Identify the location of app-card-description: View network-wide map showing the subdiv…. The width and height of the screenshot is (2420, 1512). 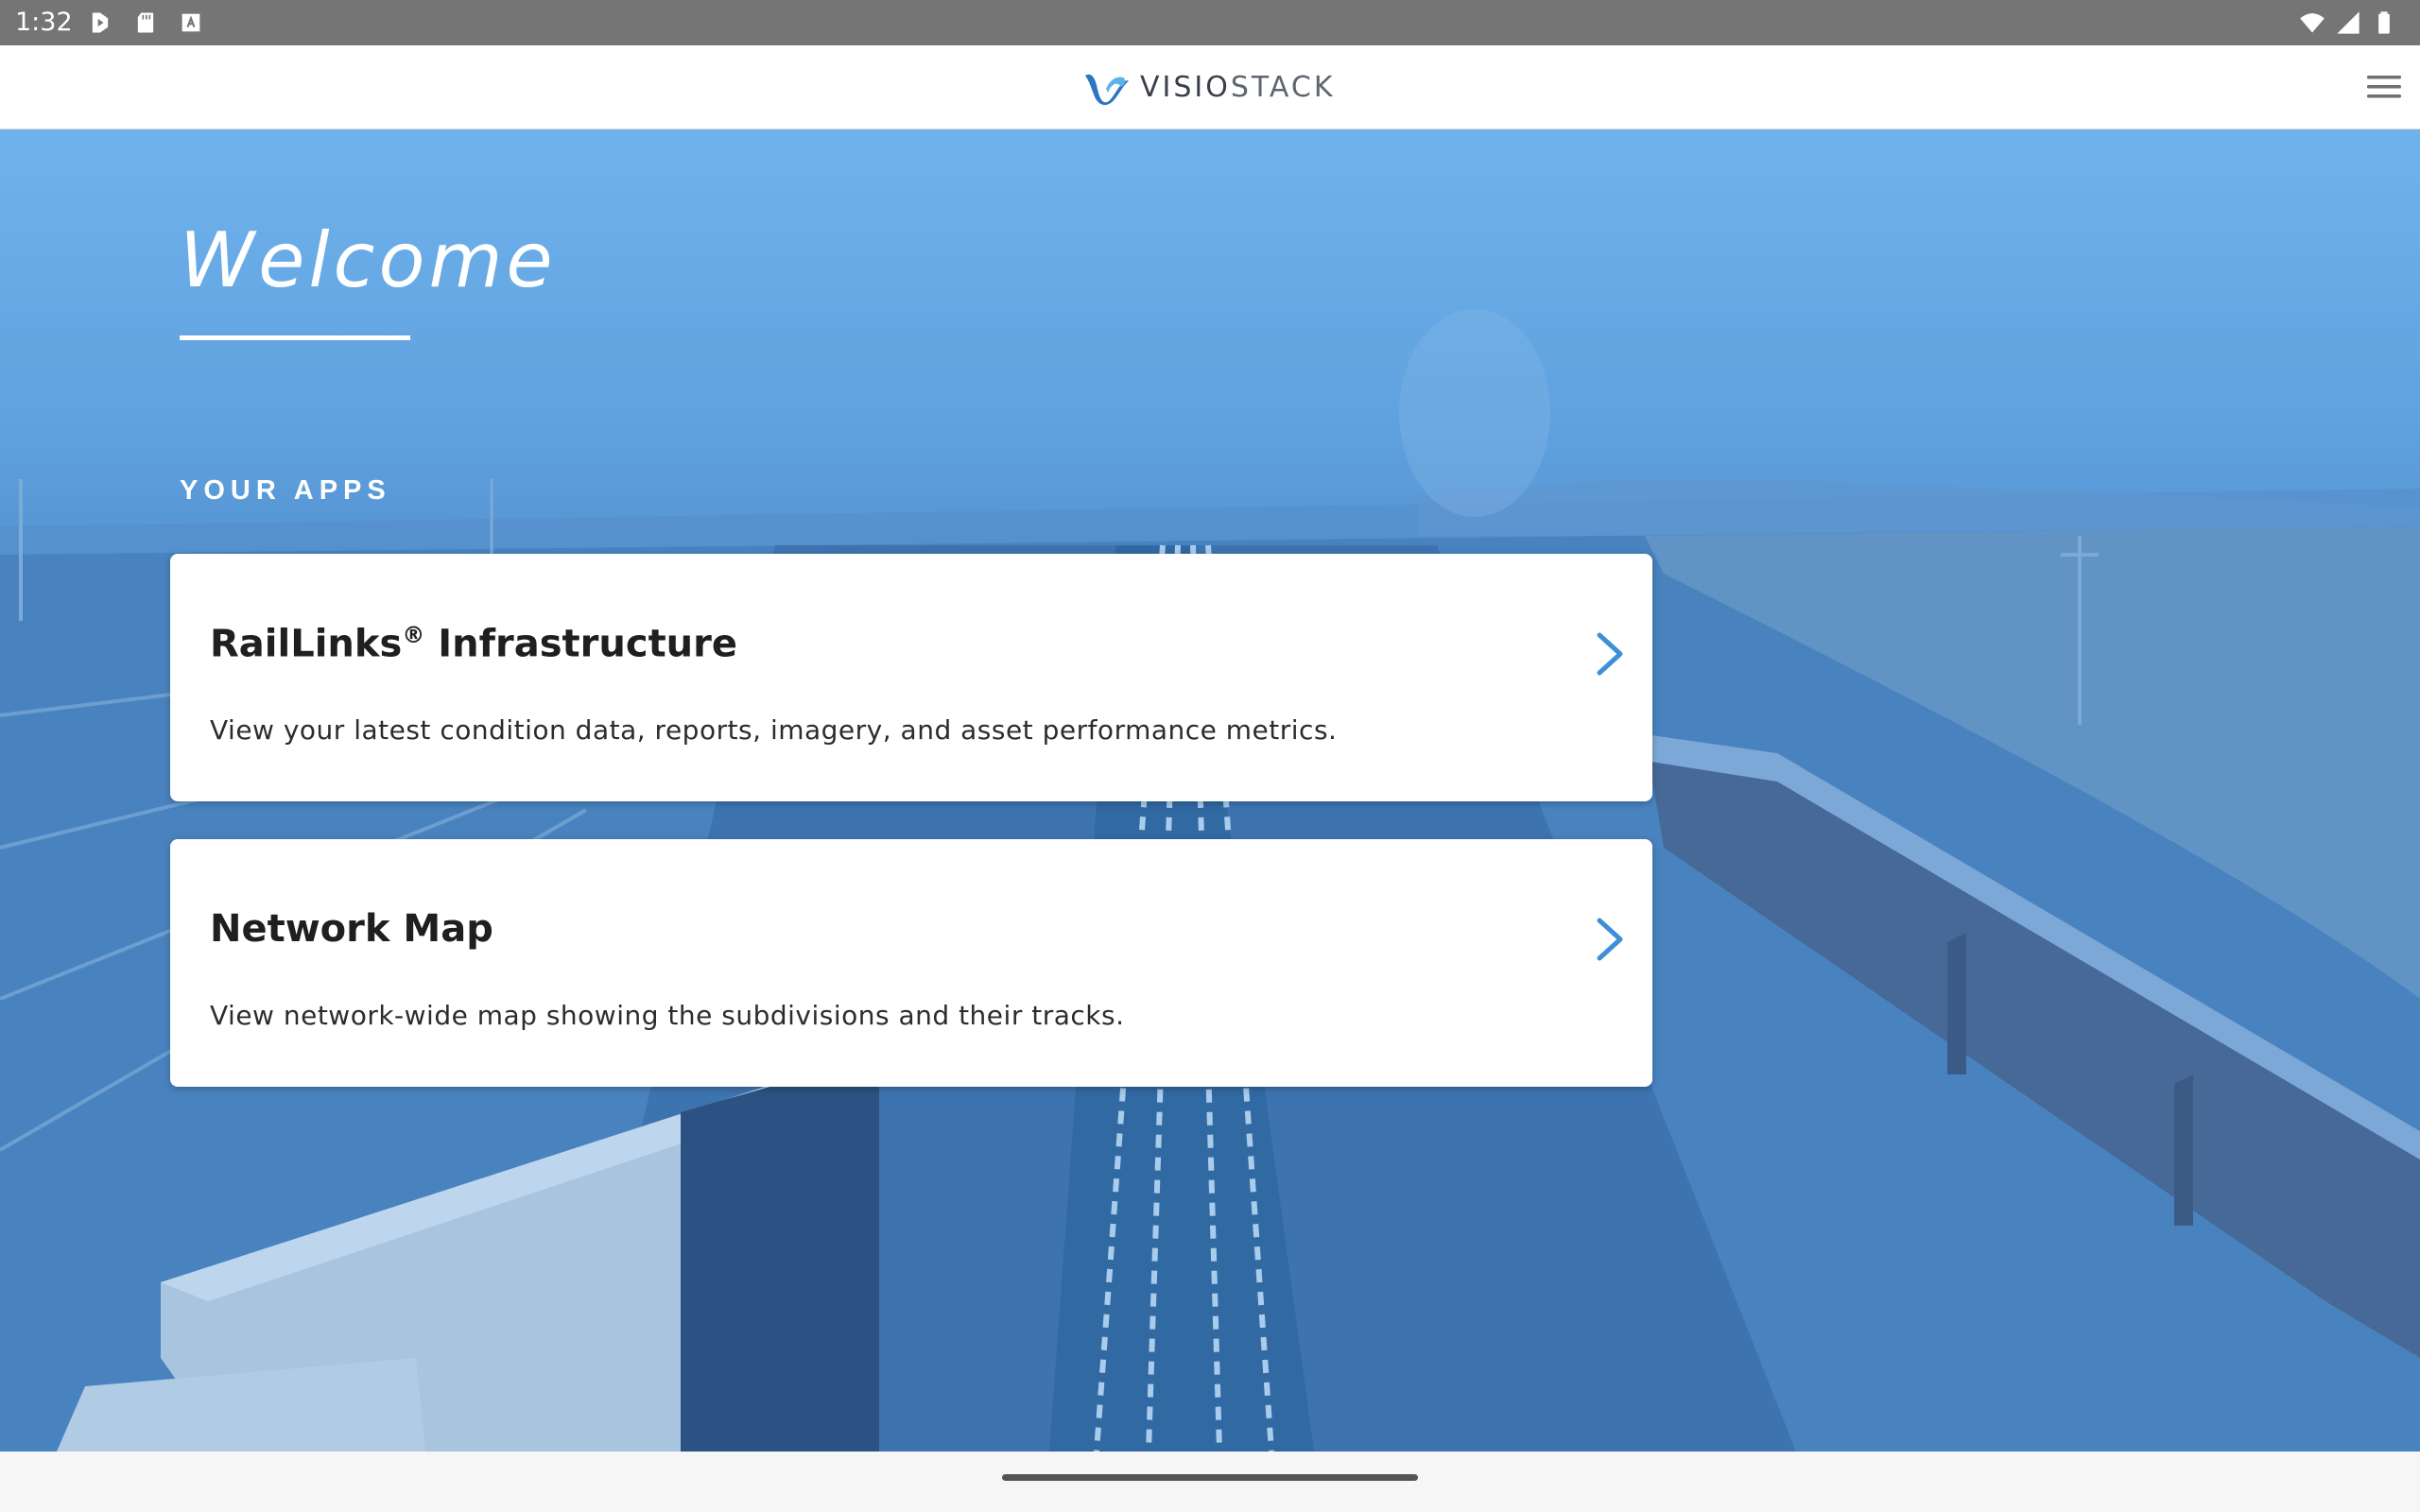
(667, 1015).